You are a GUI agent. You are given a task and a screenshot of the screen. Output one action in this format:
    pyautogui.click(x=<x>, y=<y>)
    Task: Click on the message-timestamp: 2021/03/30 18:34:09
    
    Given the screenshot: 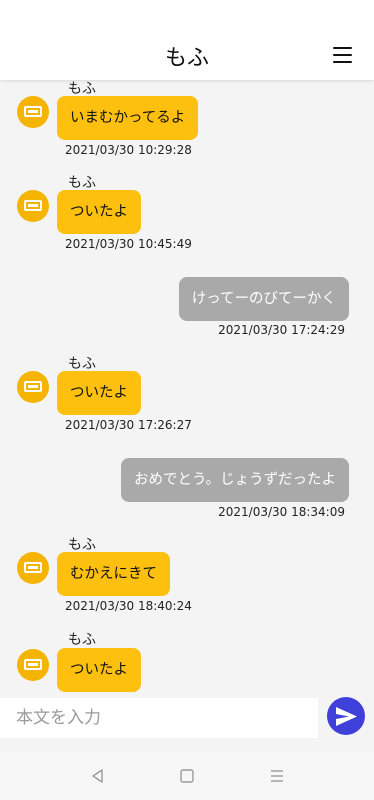 What is the action you would take?
    pyautogui.click(x=281, y=512)
    